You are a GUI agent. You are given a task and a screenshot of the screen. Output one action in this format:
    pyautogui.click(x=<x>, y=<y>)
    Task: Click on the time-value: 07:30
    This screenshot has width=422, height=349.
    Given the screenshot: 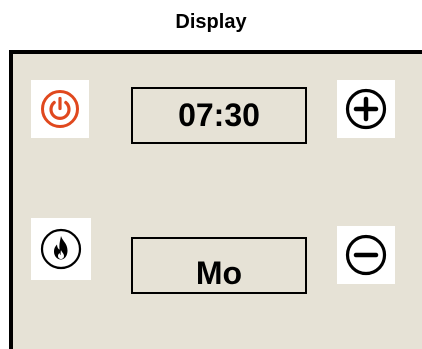 What is the action you would take?
    pyautogui.click(x=219, y=115)
    